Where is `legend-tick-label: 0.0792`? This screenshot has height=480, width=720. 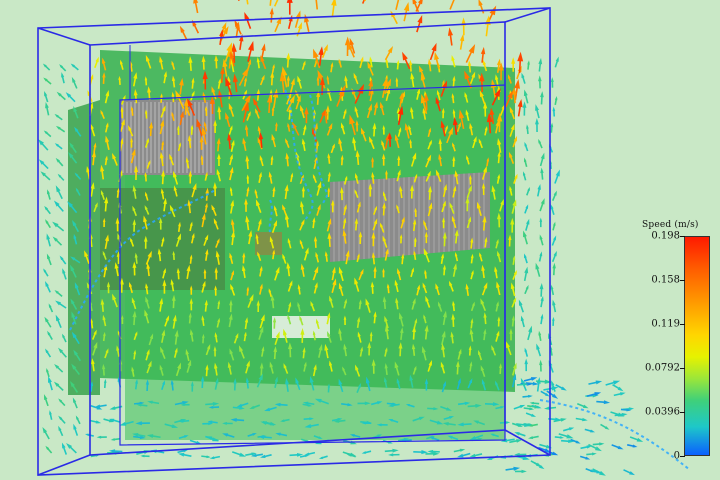
legend-tick-label: 0.0792 is located at coordinates (662, 368).